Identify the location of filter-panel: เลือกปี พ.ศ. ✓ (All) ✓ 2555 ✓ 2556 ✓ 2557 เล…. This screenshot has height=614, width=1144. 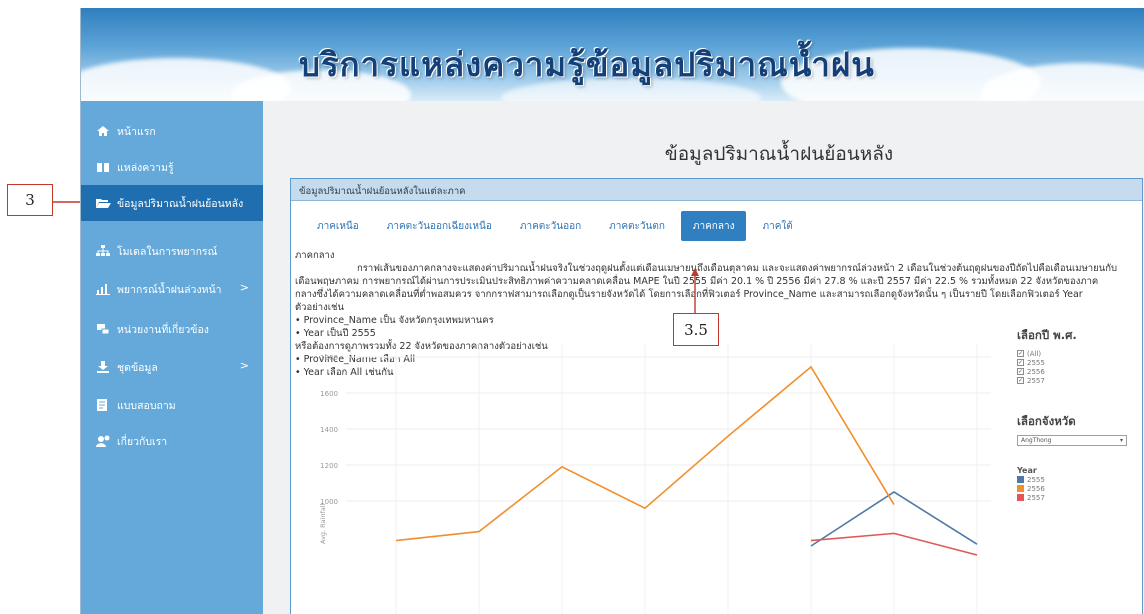
(1077, 414).